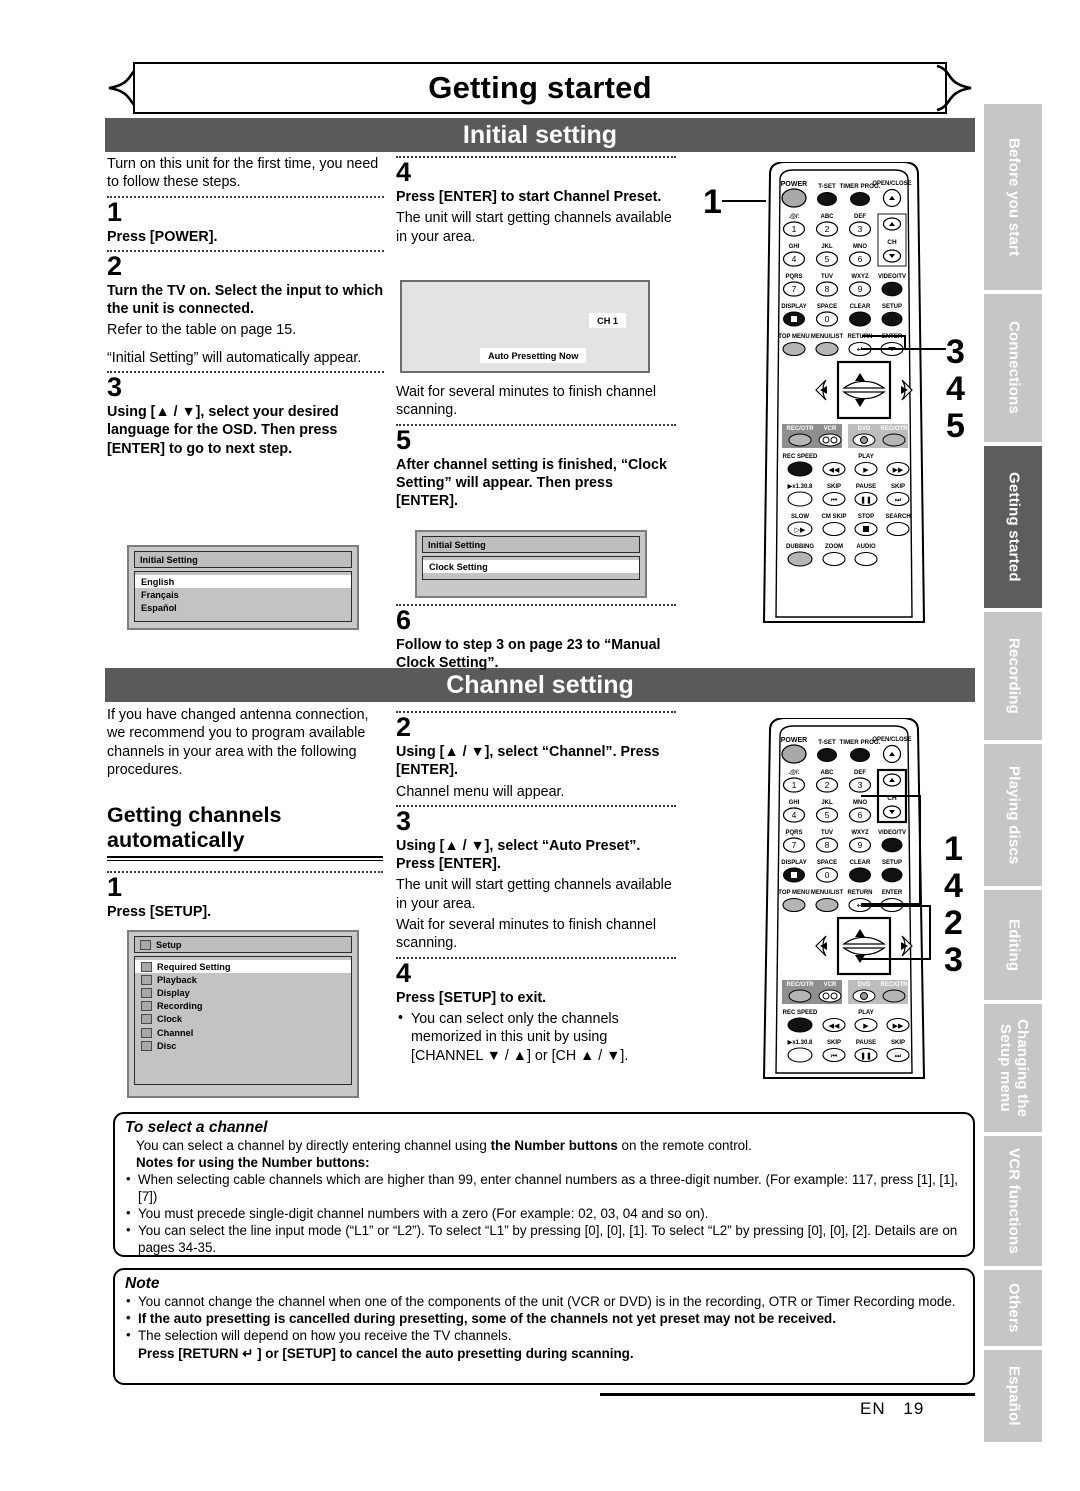 The width and height of the screenshot is (1080, 1491). Describe the element at coordinates (800, 457) in the screenshot. I see `svg-text: REC SPEED` at that location.